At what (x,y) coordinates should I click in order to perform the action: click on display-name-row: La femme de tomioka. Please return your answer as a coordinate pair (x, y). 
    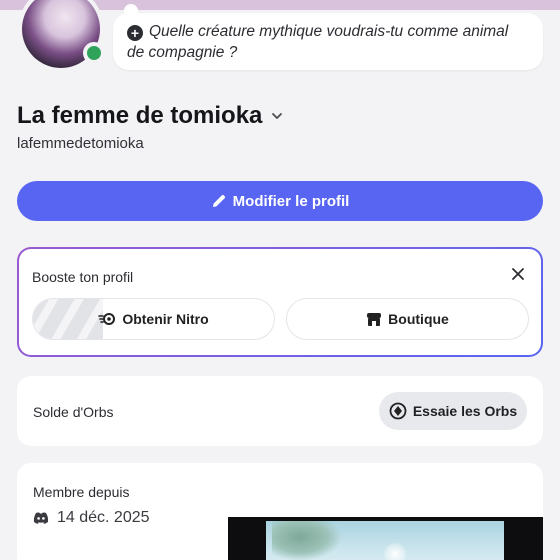
    Looking at the image, I should click on (150, 116).